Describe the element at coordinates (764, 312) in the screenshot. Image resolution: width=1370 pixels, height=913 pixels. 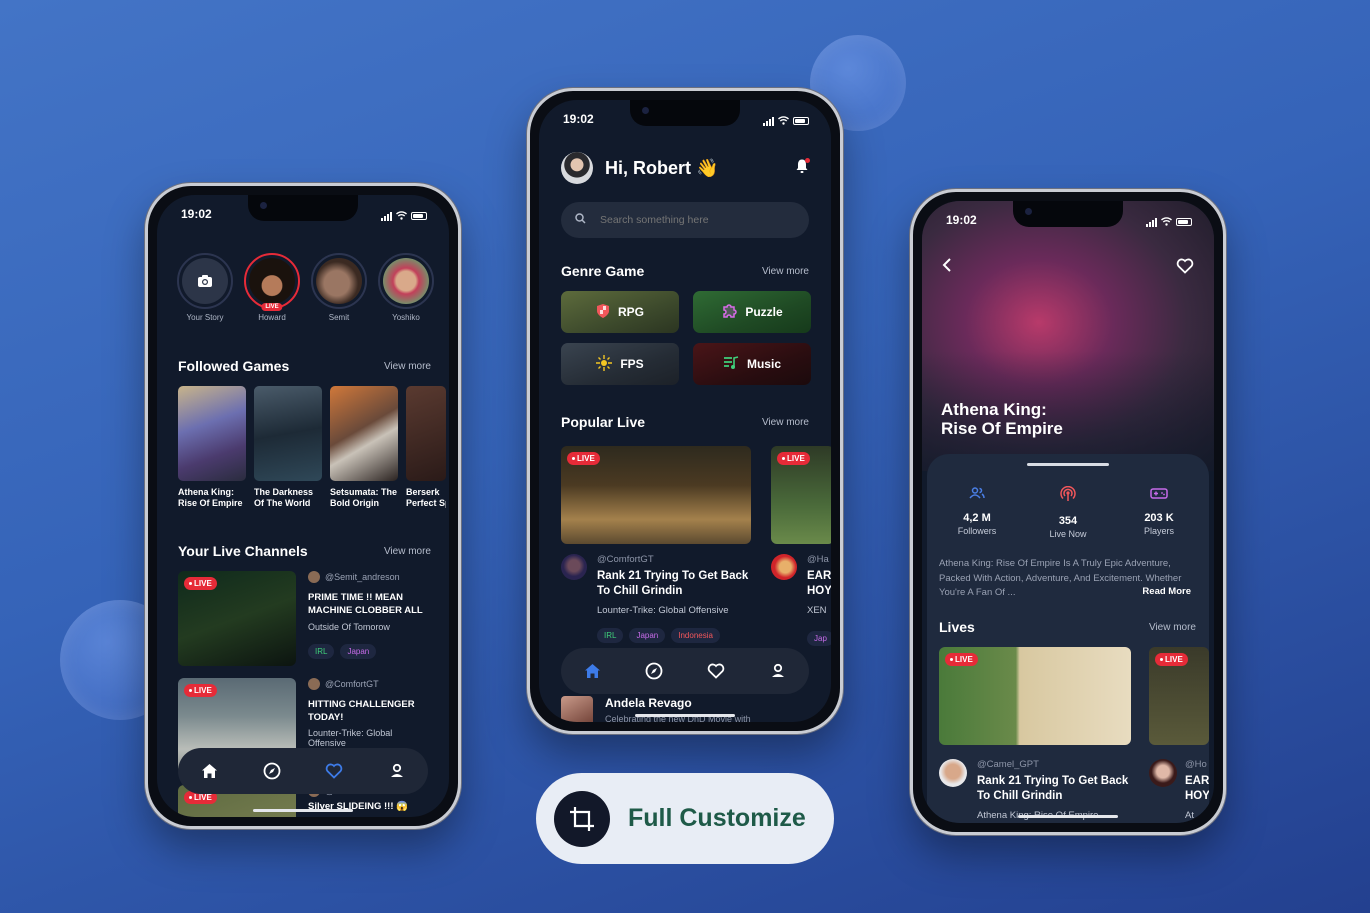
I see `genre-label: Puzzle` at that location.